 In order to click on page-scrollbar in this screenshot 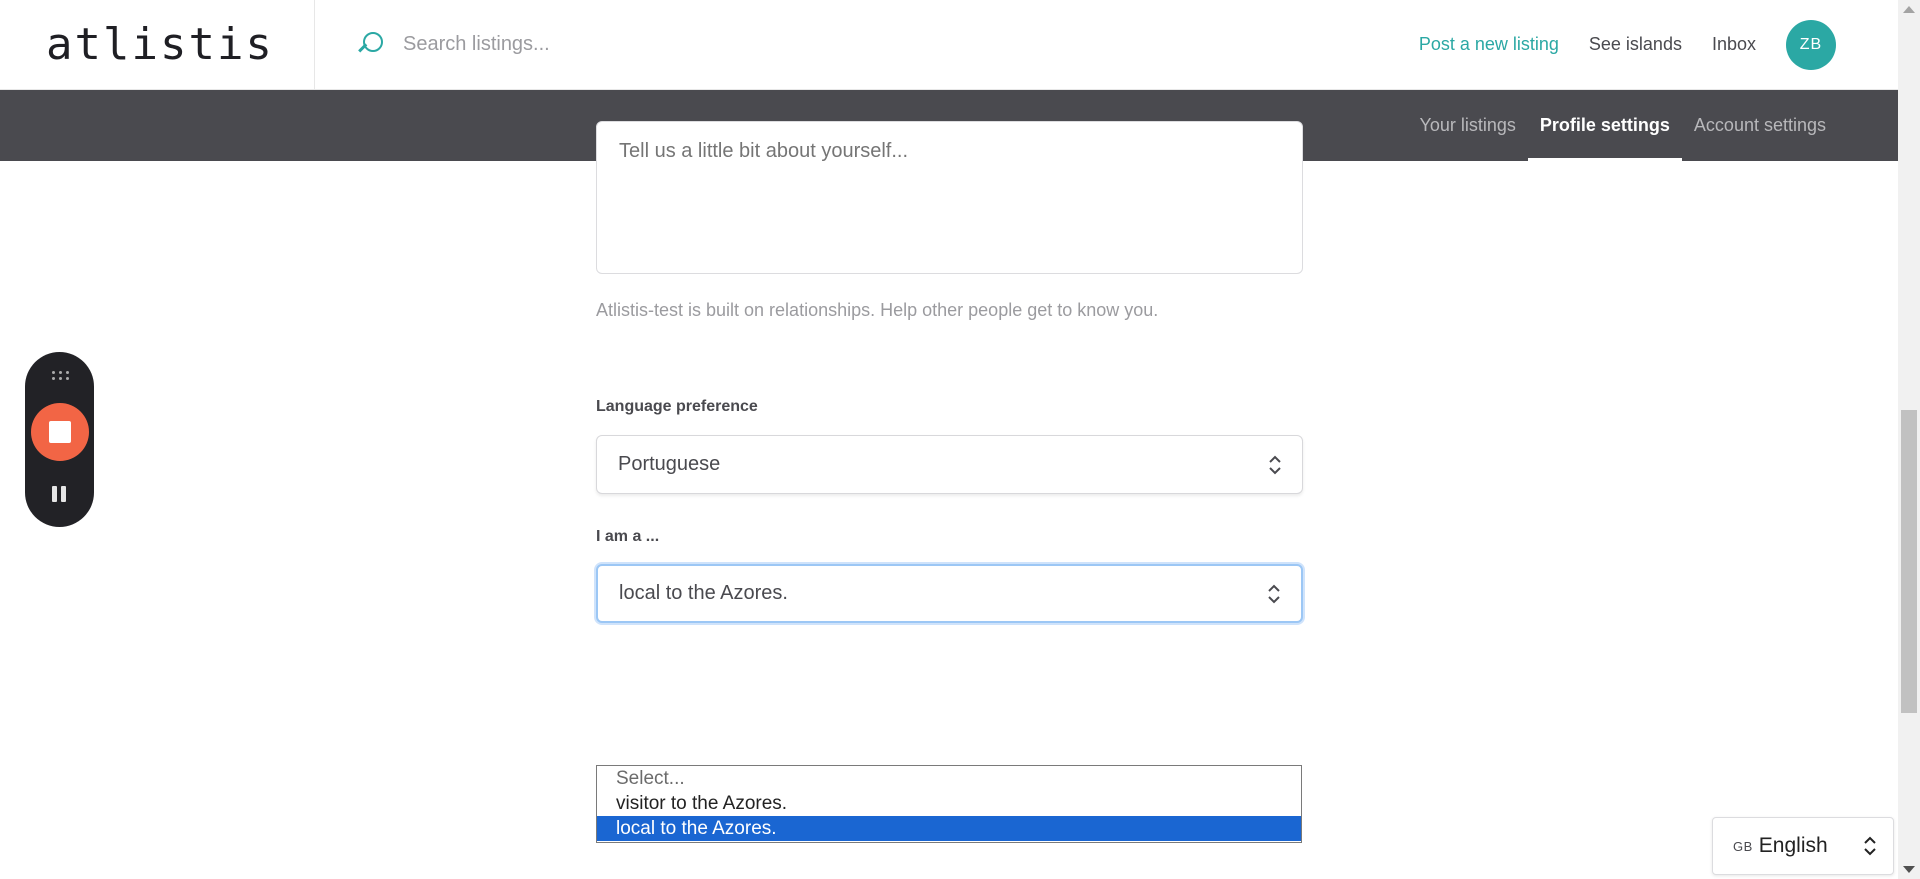, I will do `click(1909, 439)`.